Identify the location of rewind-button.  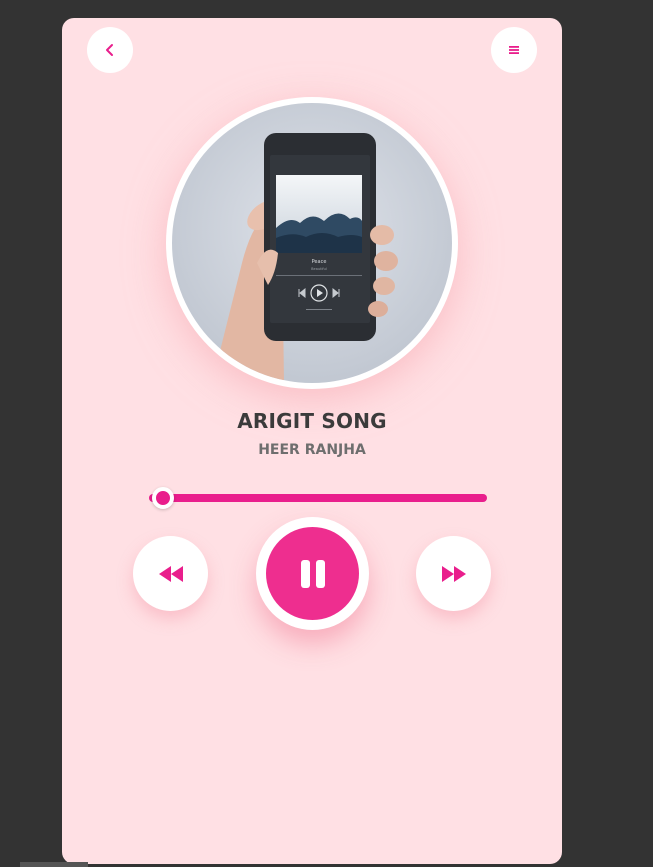
(170, 573).